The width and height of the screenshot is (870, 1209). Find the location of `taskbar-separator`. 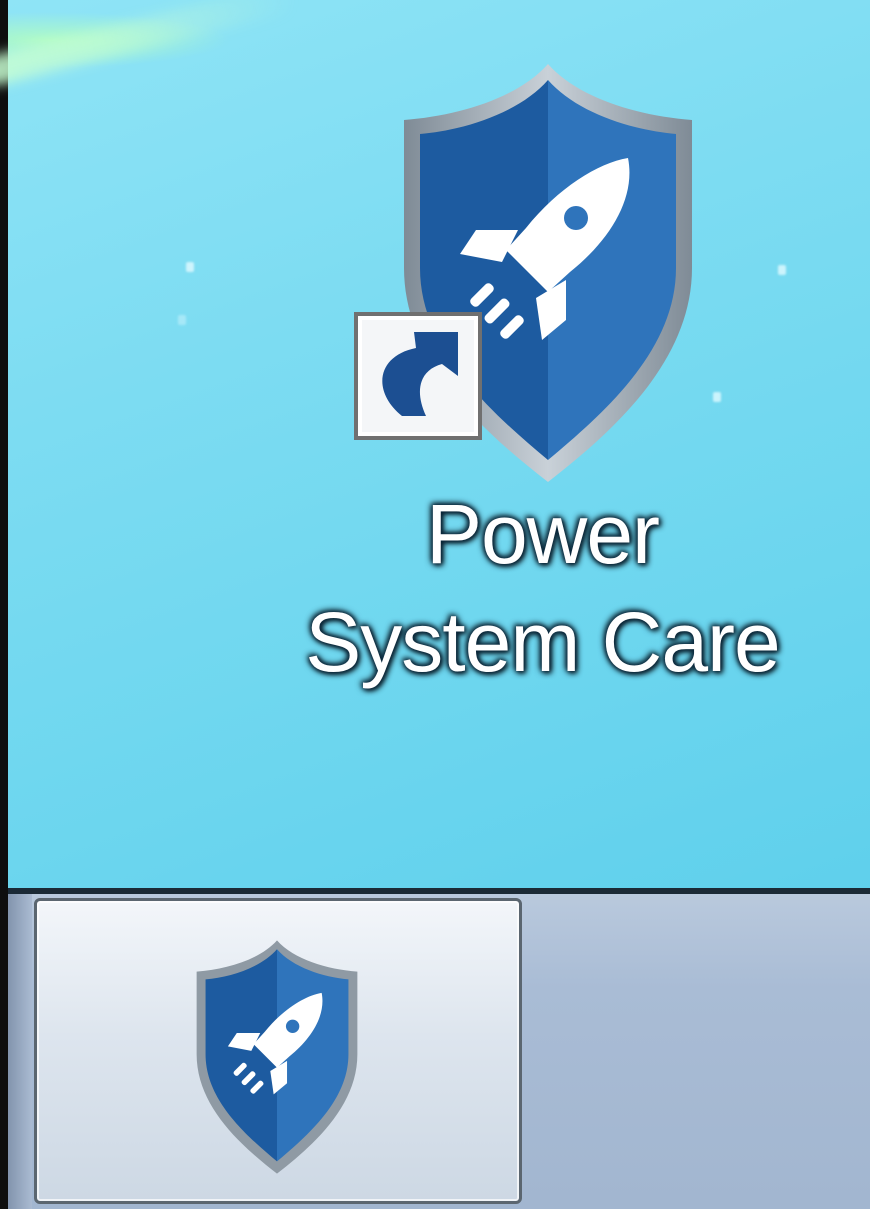

taskbar-separator is located at coordinates (20, 1051).